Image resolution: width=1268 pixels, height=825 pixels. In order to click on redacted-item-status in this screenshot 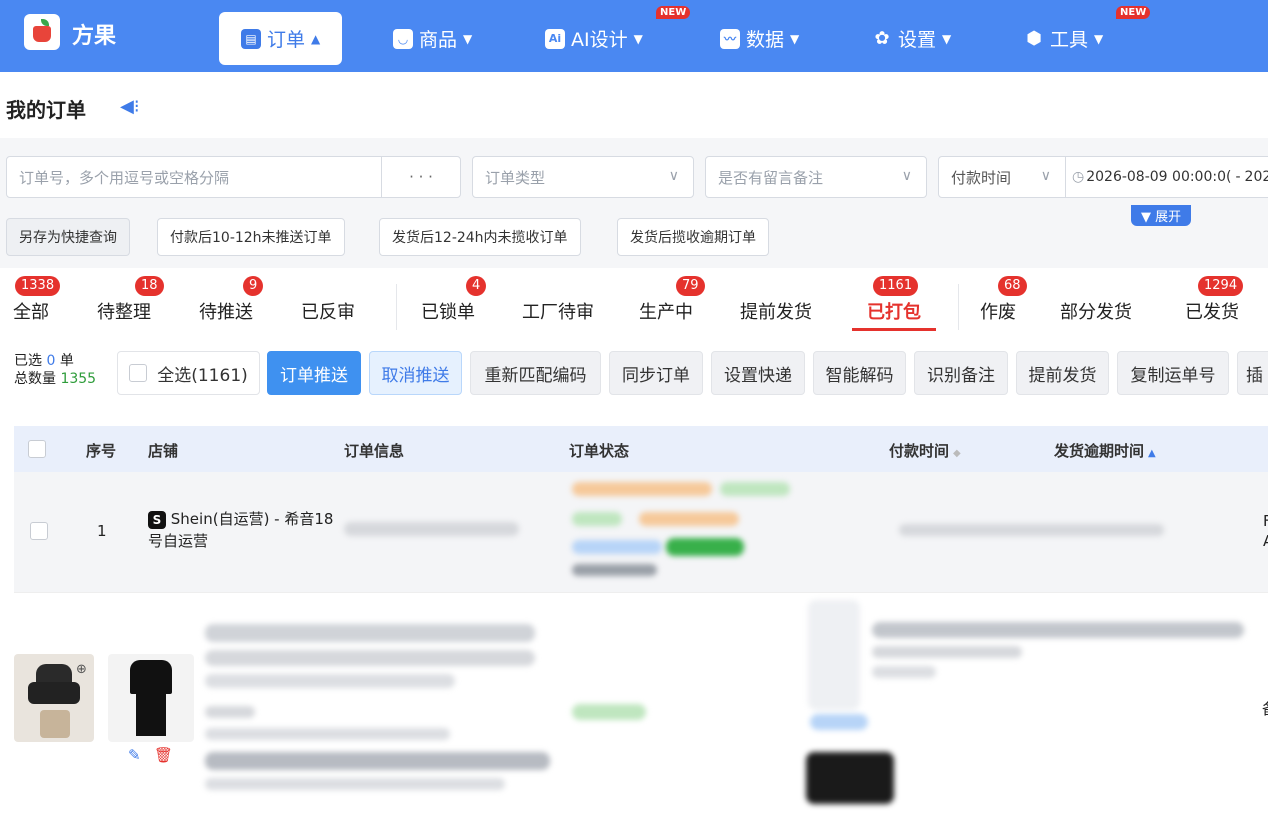, I will do `click(609, 712)`.